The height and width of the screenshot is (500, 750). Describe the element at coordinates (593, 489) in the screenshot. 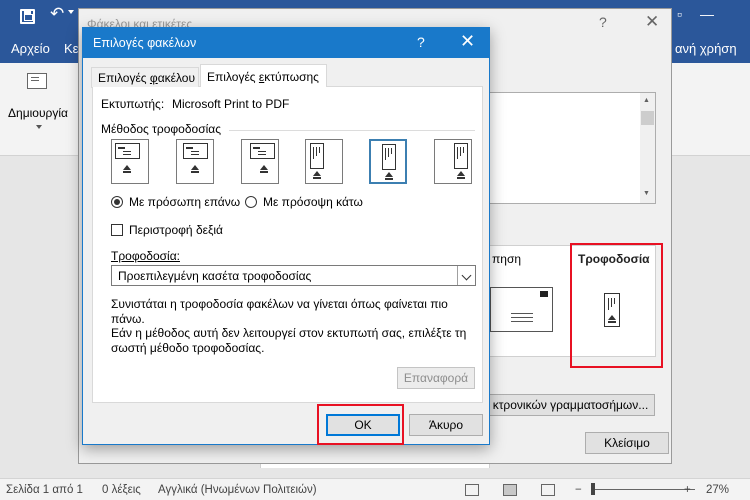

I see `zoom-slider-thumb` at that location.